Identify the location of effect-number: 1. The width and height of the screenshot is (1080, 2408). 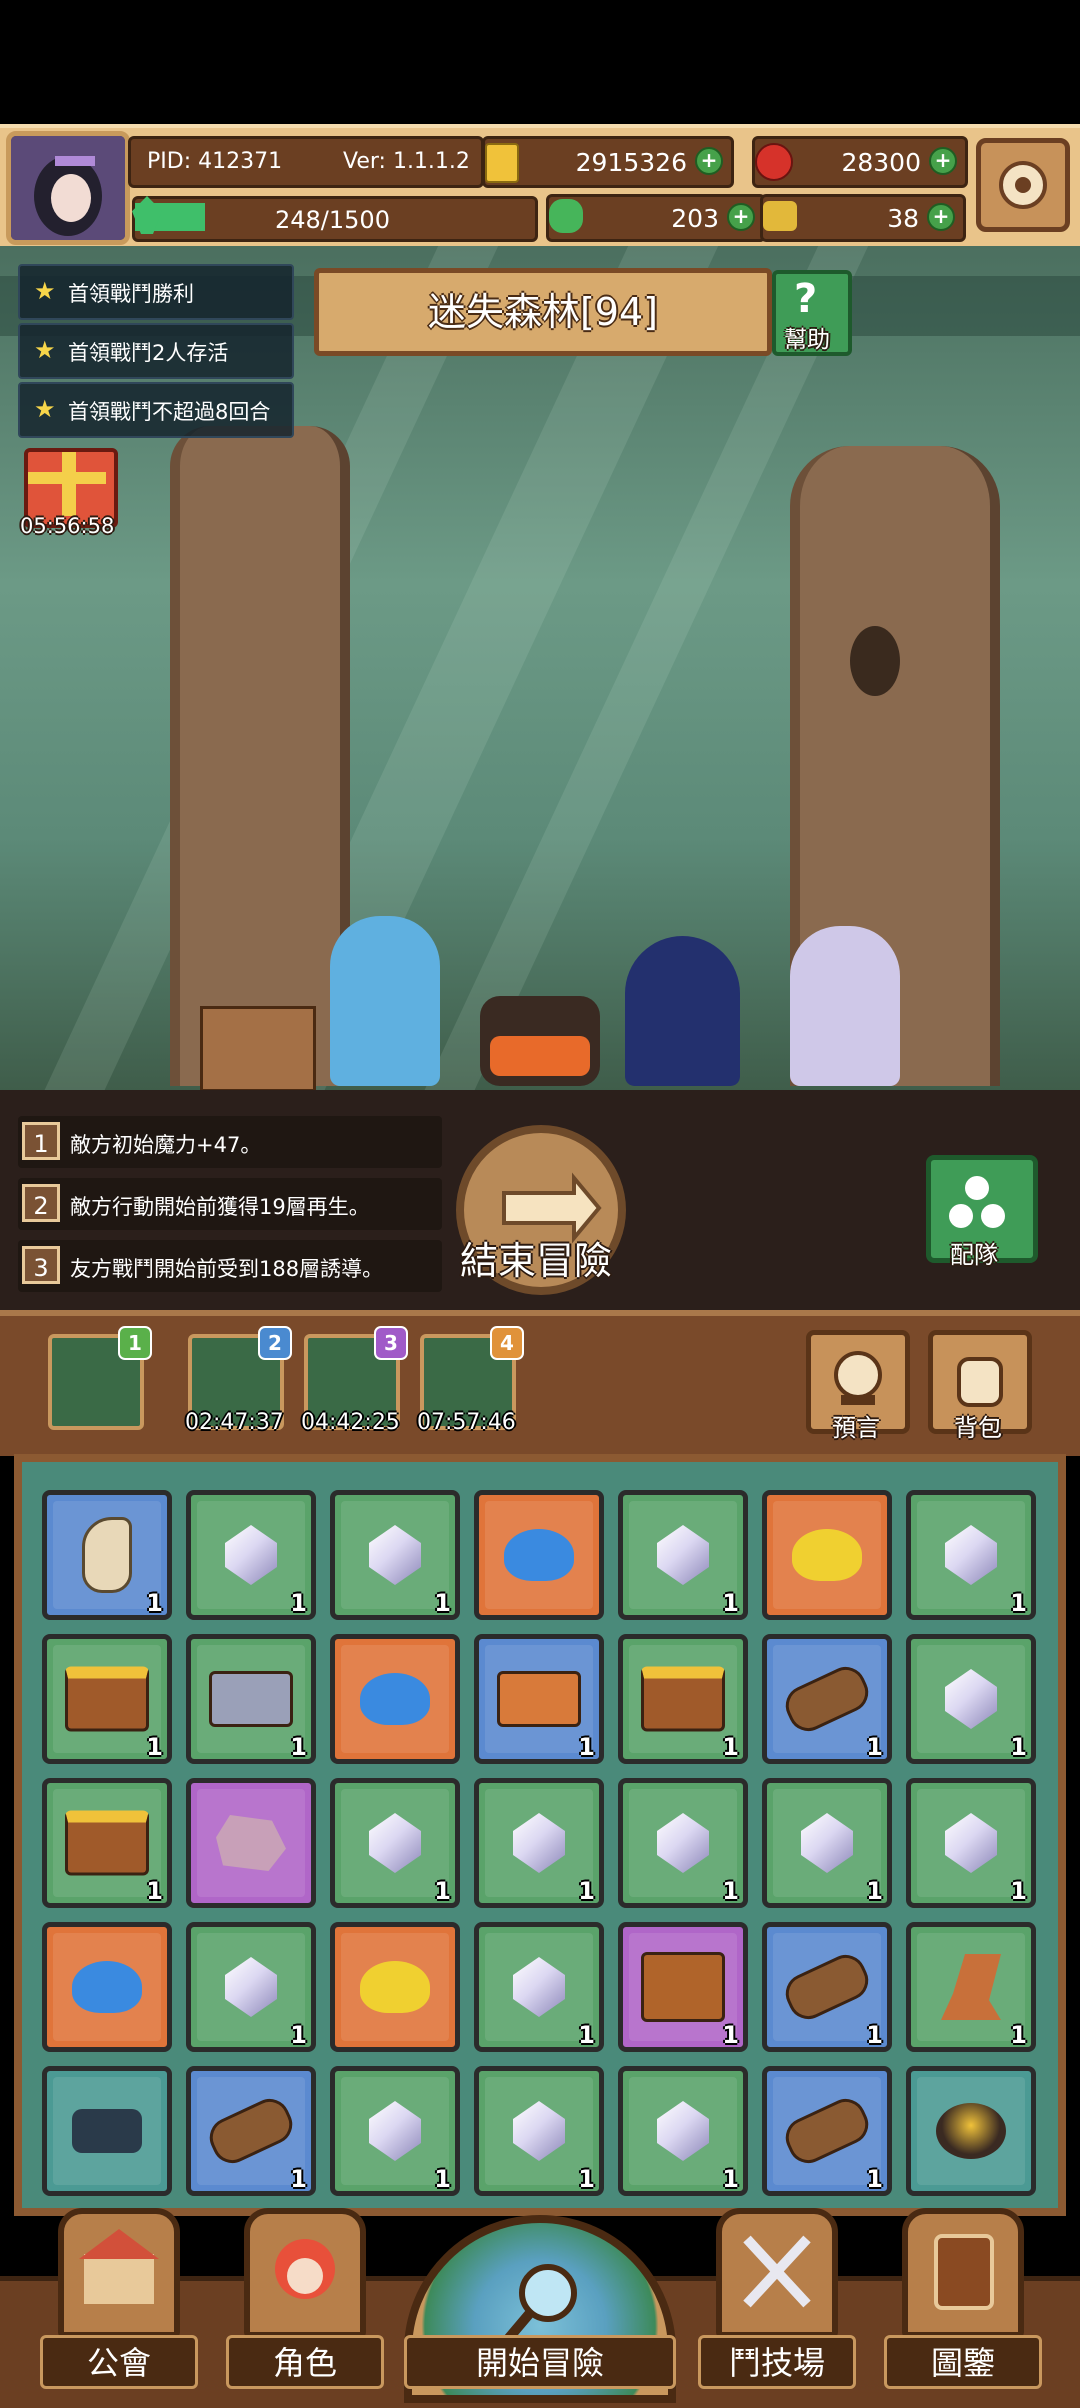
(41, 1141).